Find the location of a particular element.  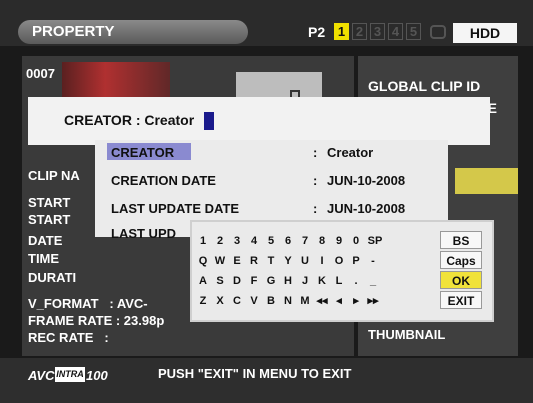

thumbnail-label: THUMBNAIL is located at coordinates (407, 334).